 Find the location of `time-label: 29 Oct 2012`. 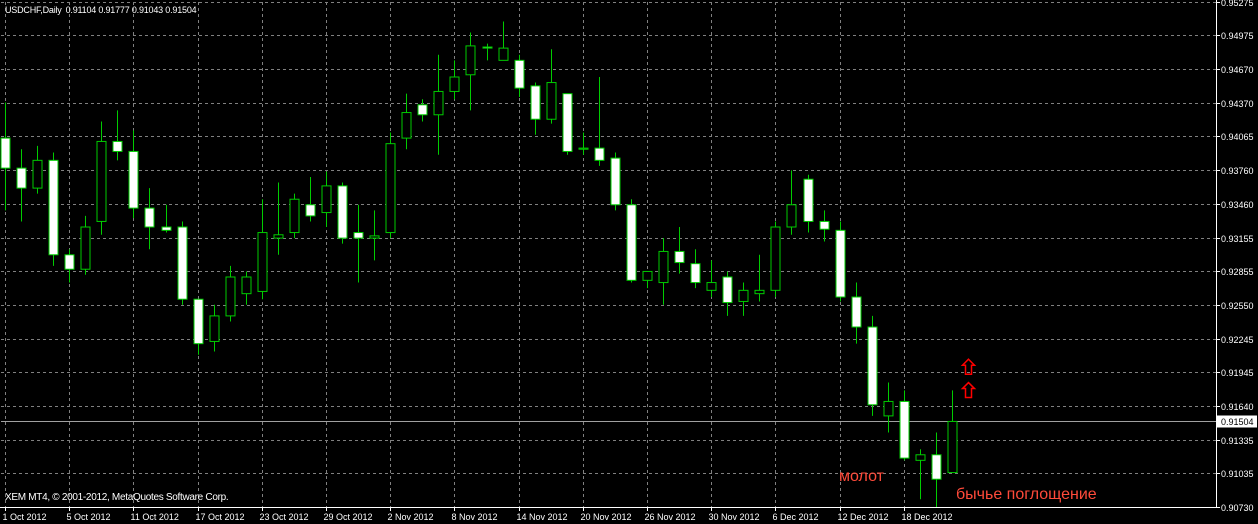

time-label: 29 Oct 2012 is located at coordinates (348, 517).